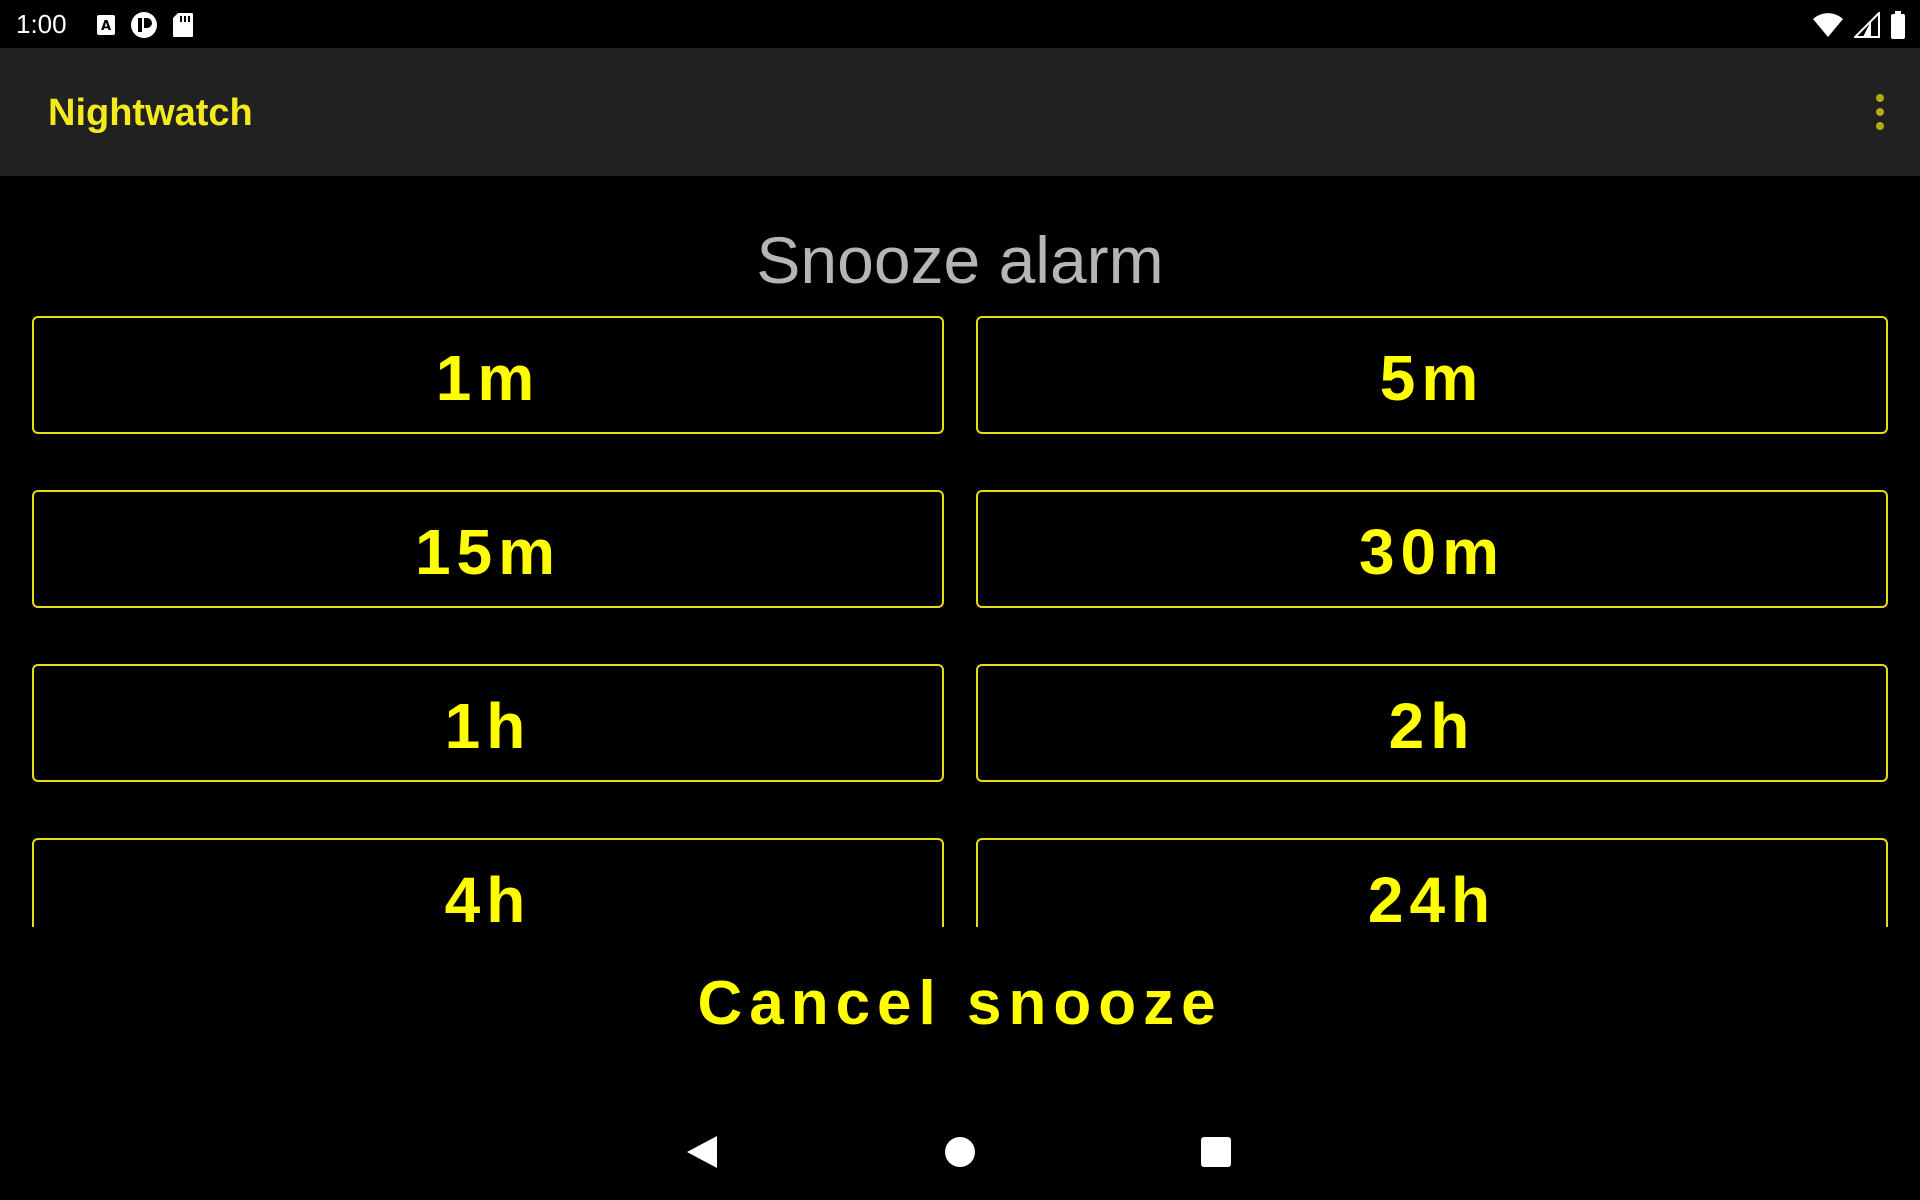 This screenshot has height=1200, width=1920. Describe the element at coordinates (960, 1004) in the screenshot. I see `cancel-snooze-button: Cancel snooze` at that location.